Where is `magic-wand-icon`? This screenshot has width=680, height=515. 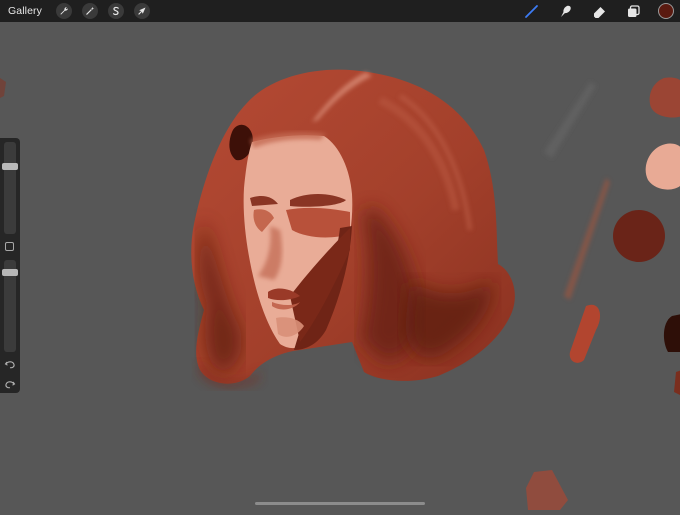 magic-wand-icon is located at coordinates (90, 10).